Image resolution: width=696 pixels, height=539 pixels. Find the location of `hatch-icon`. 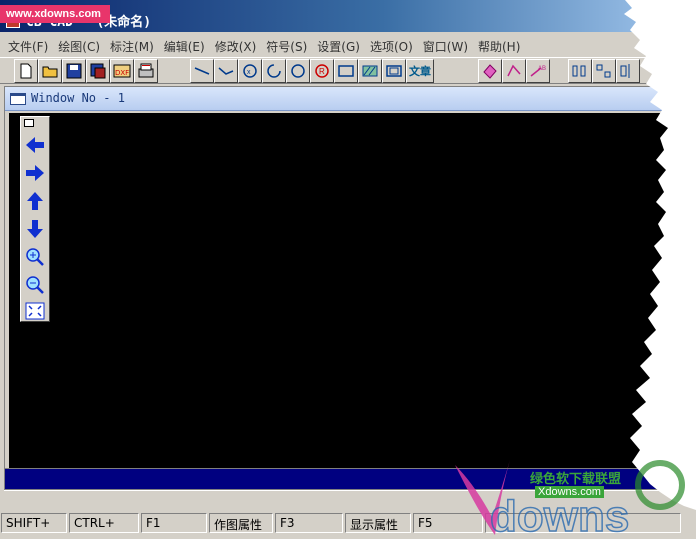

hatch-icon is located at coordinates (370, 71).